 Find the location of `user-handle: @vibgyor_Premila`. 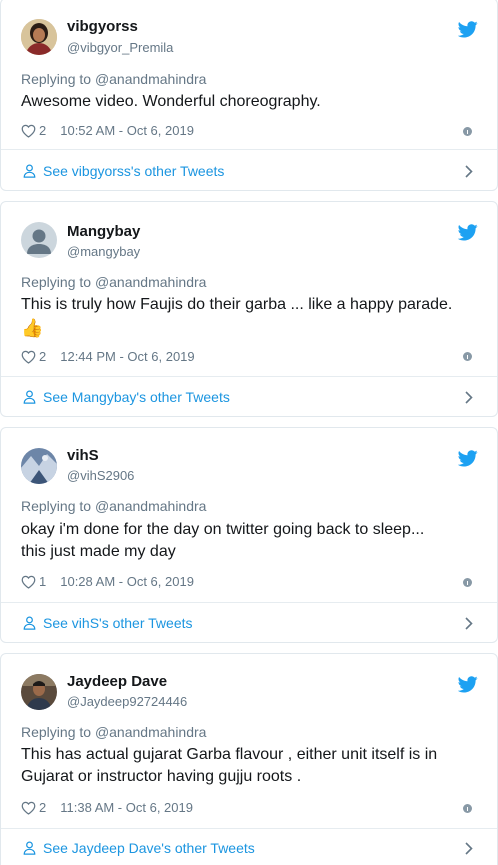

user-handle: @vibgyor_Premila is located at coordinates (120, 47).